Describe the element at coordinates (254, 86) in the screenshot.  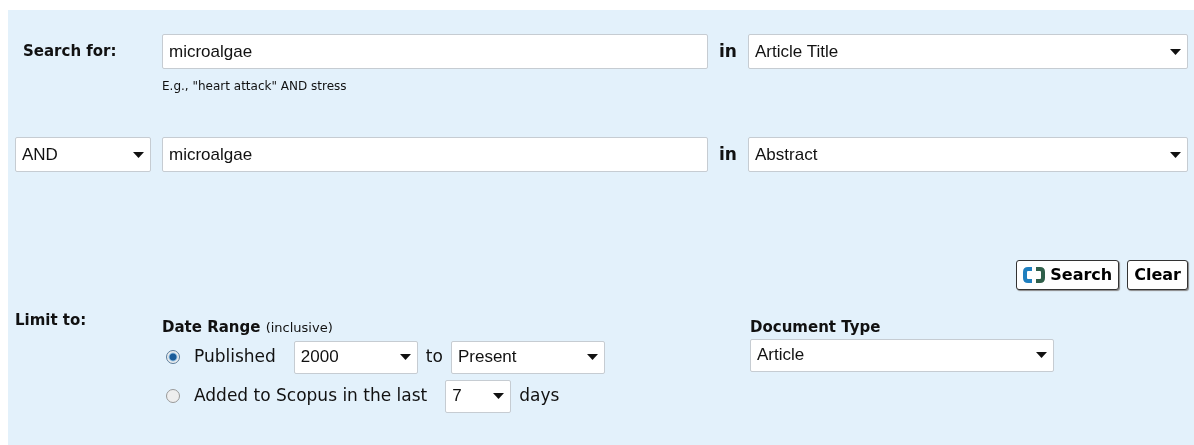
I see `hint-text: E.g., "heart attack" AND stress` at that location.